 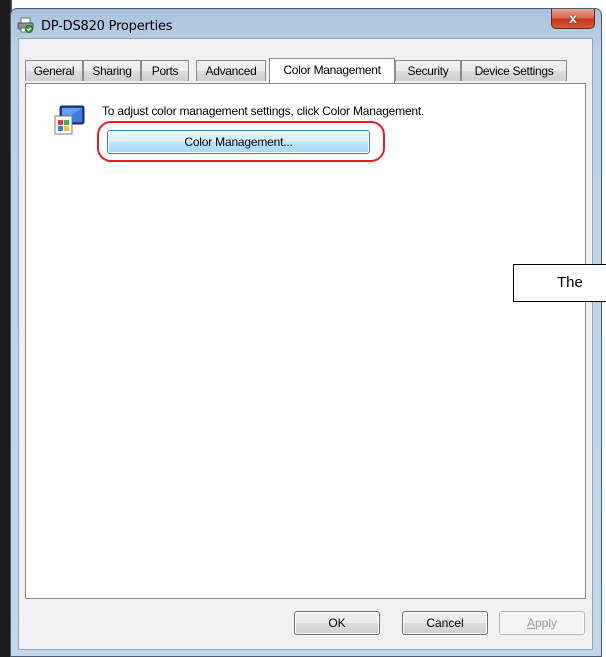 What do you see at coordinates (332, 70) in the screenshot?
I see `tab-color-management: Color Management` at bounding box center [332, 70].